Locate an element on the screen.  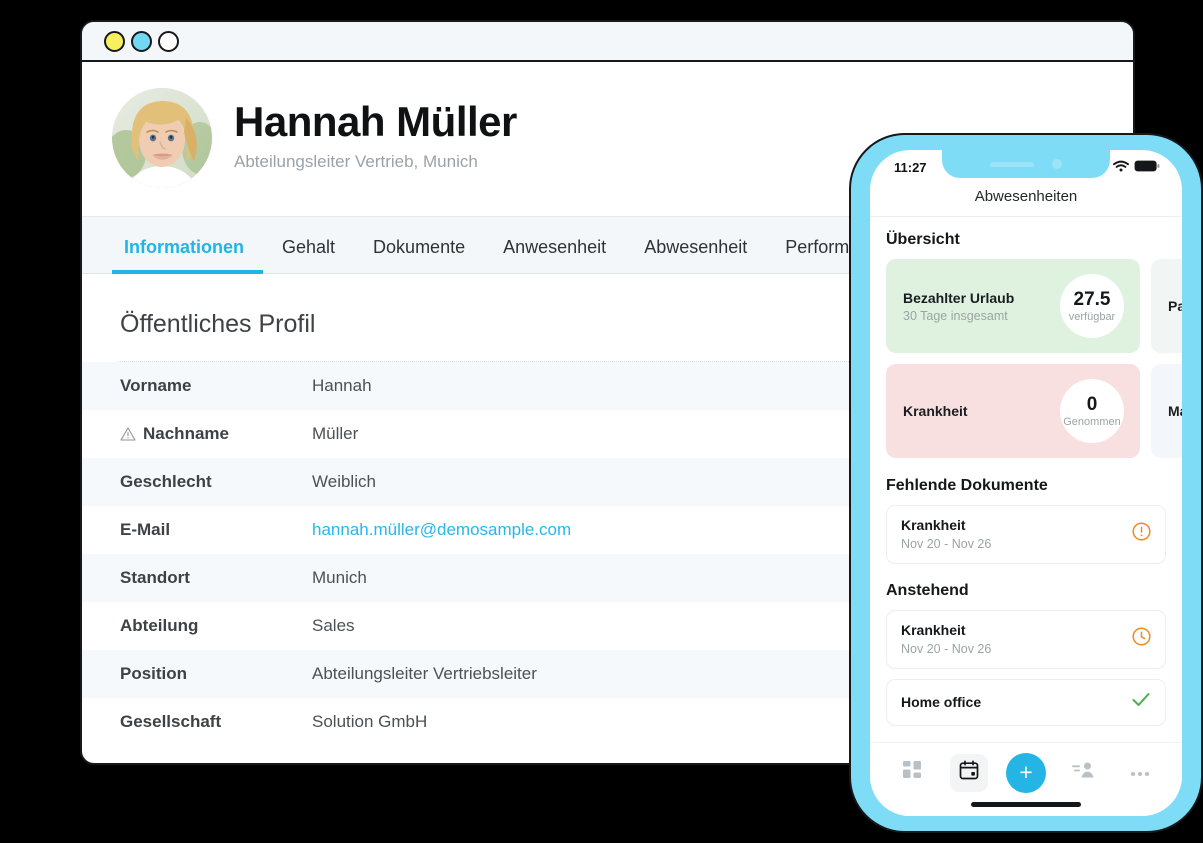
stat-card-title: Pa is located at coordinates (1175, 306).